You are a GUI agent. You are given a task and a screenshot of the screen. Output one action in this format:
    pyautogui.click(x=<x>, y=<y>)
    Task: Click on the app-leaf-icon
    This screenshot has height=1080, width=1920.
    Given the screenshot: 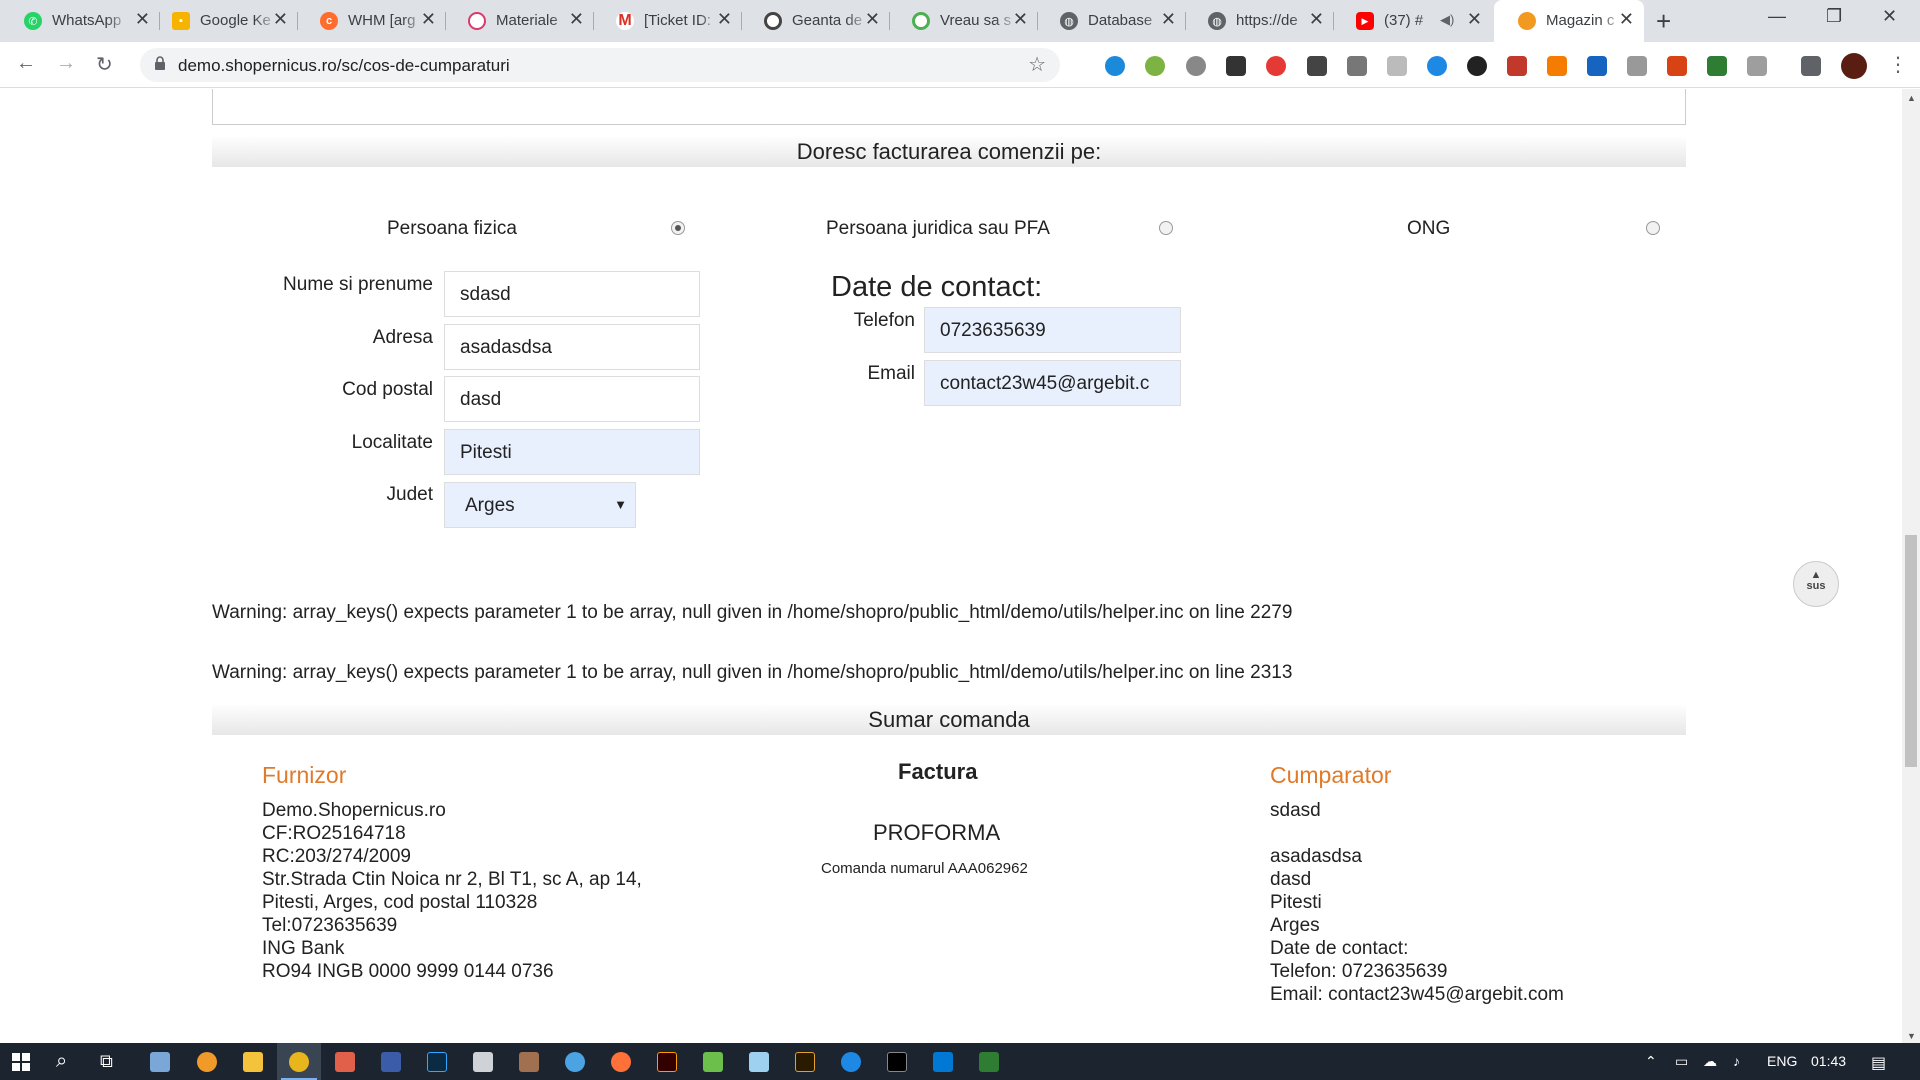 What is the action you would take?
    pyautogui.click(x=713, y=1062)
    